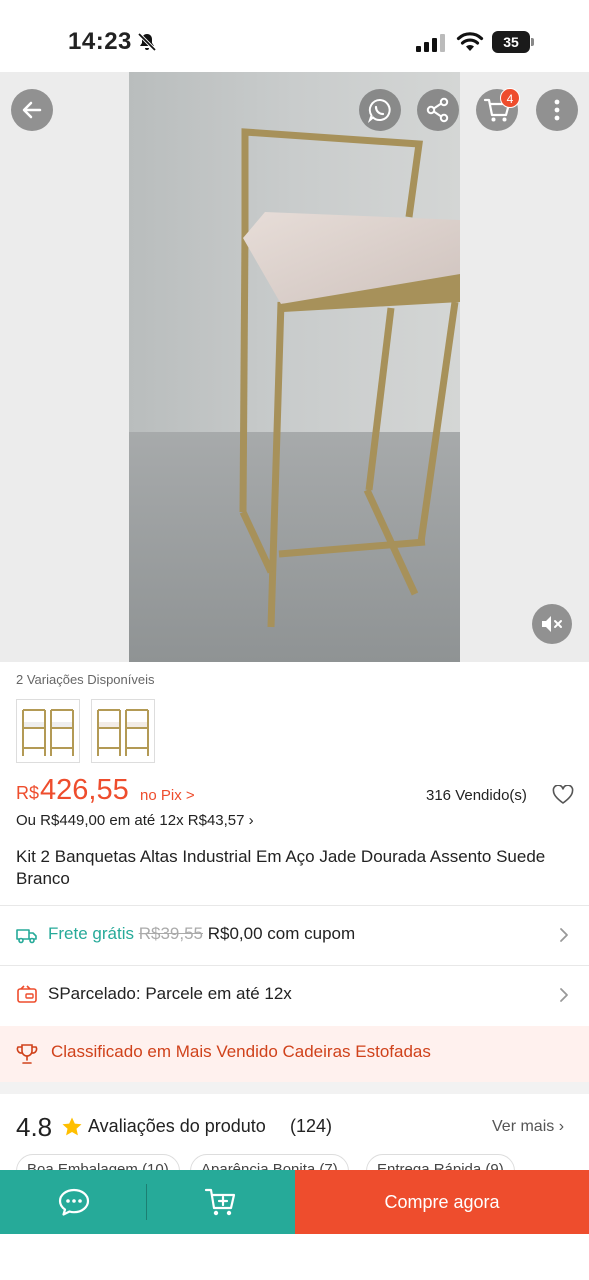 Image resolution: width=589 pixels, height=1280 pixels. I want to click on whatsapp-share-button, so click(380, 110).